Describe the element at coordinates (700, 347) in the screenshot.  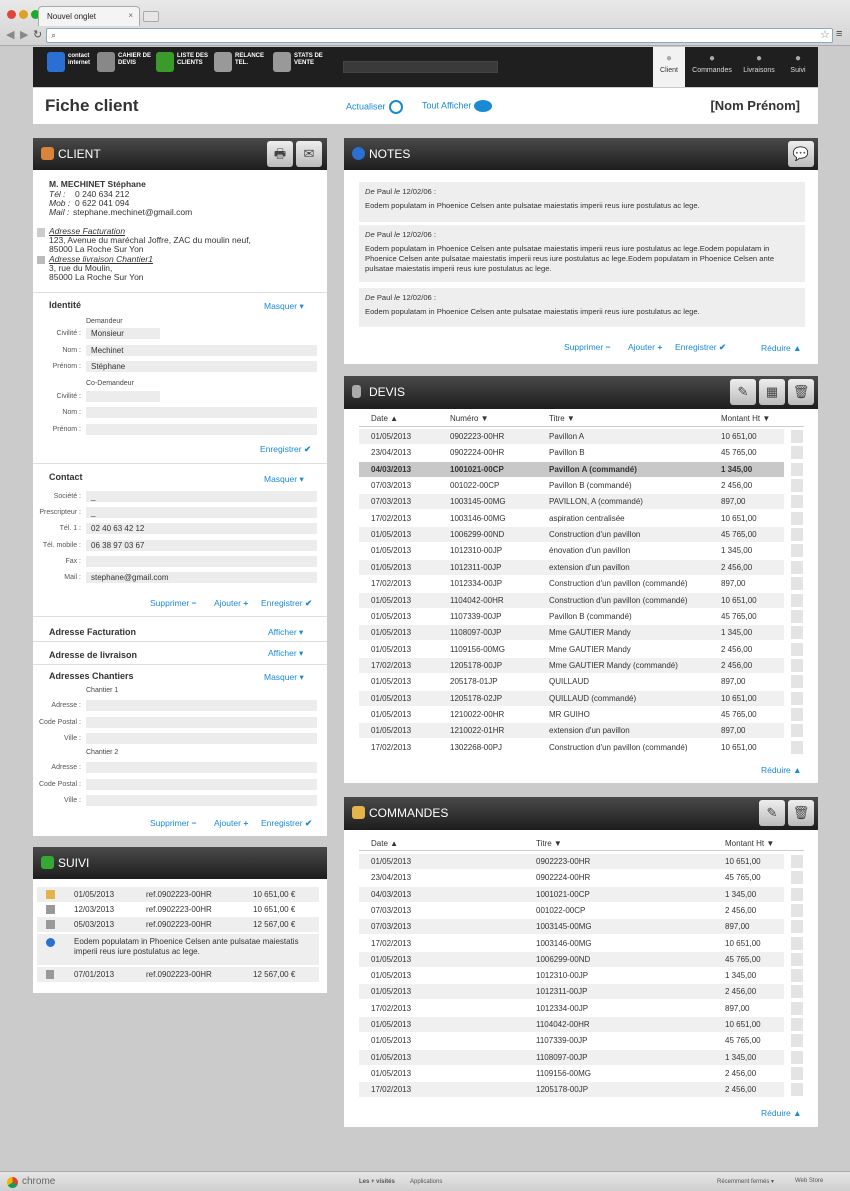
I see `notes-save-button: Enregistrer ✔` at that location.